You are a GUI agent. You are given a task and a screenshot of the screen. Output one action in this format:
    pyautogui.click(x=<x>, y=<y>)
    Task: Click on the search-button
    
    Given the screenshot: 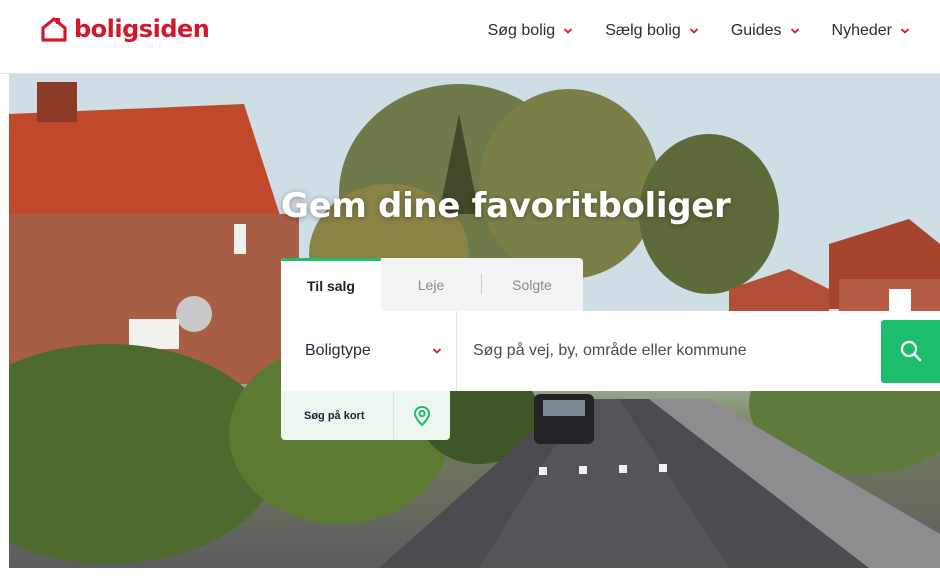 What is the action you would take?
    pyautogui.click(x=910, y=351)
    